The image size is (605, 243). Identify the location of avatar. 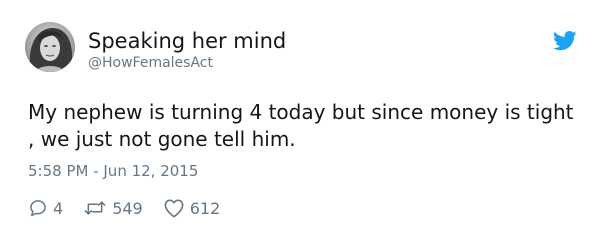
(50, 47).